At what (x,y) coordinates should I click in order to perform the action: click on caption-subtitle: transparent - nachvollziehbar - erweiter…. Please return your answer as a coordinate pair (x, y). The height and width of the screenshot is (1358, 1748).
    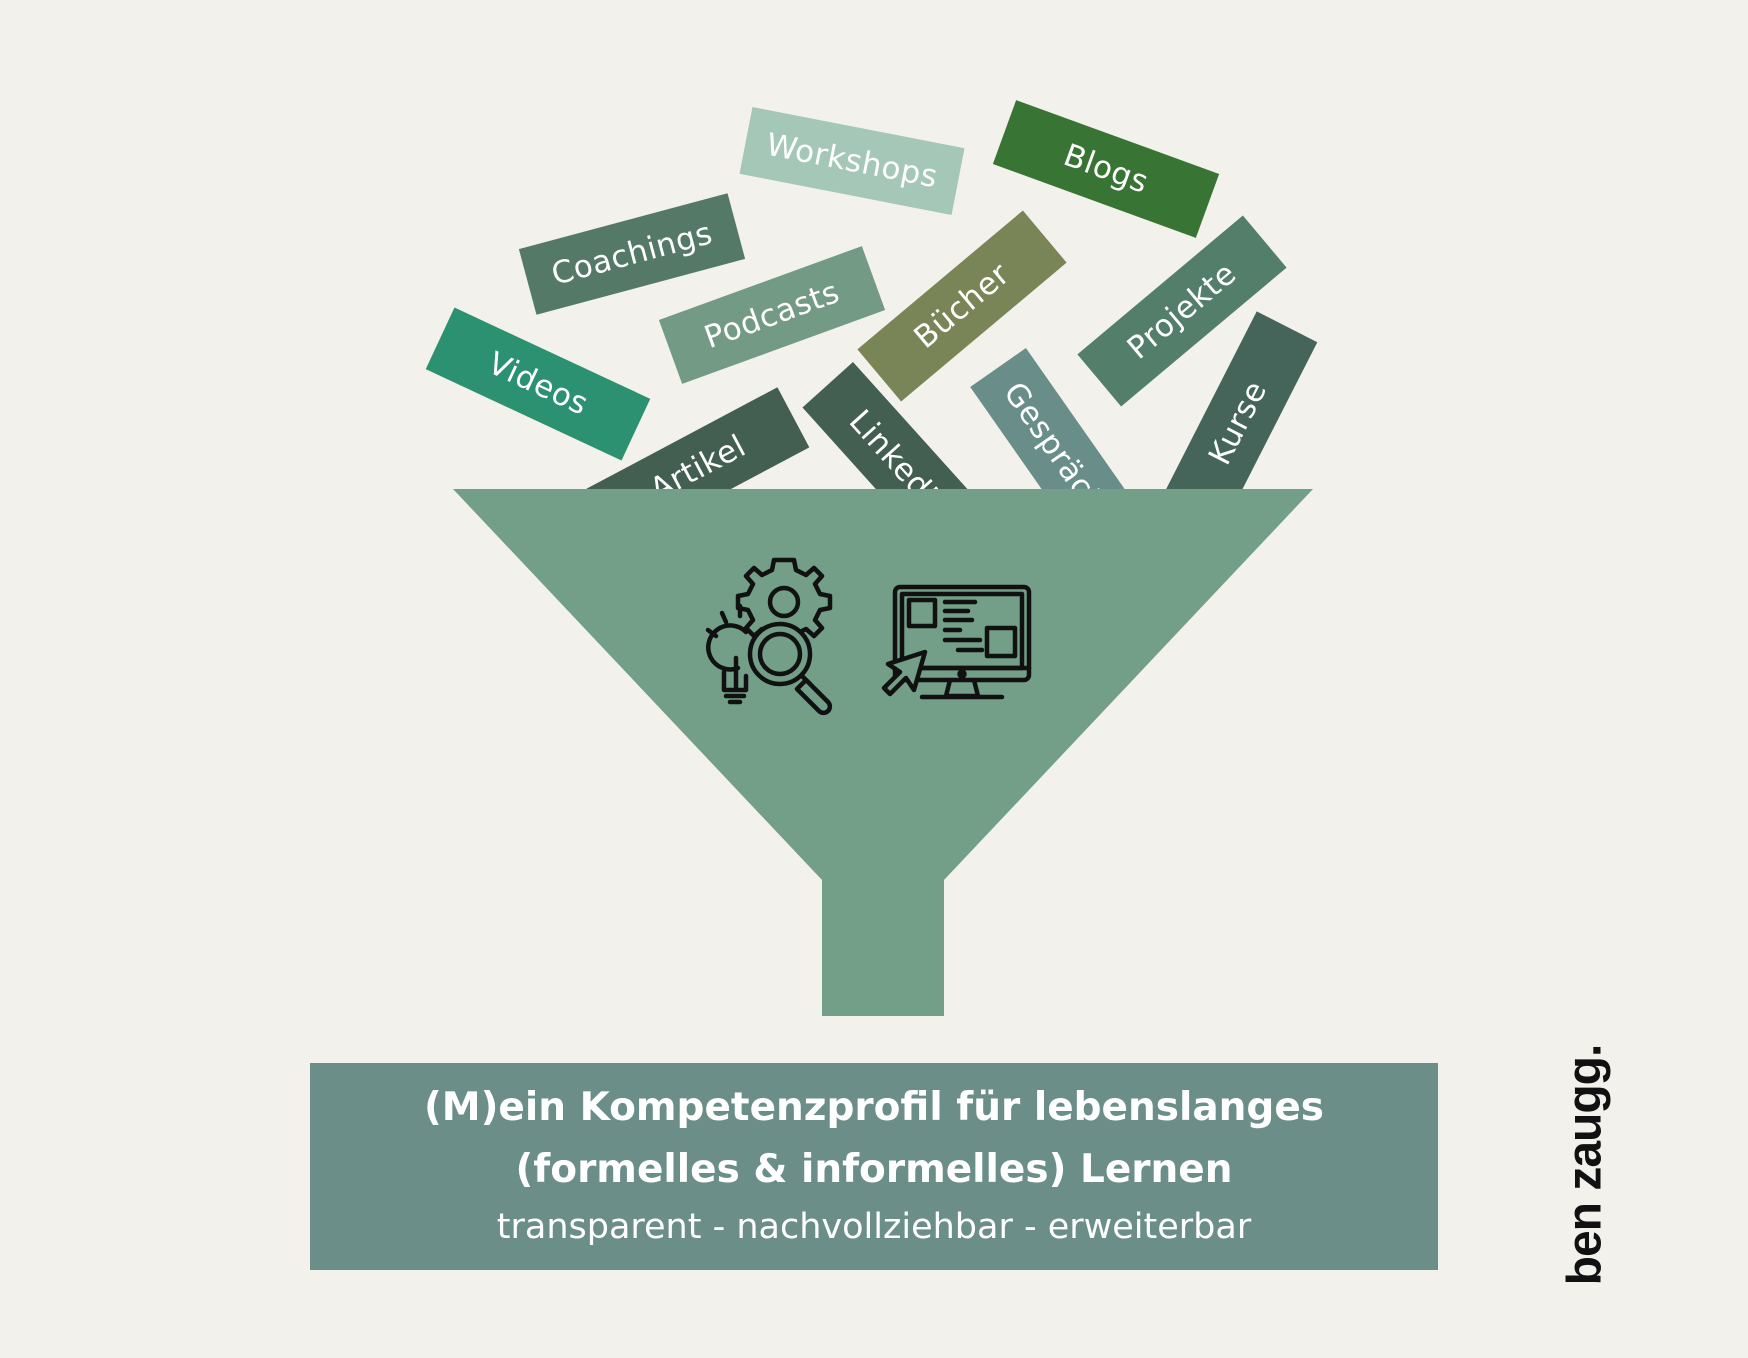
    Looking at the image, I should click on (874, 1227).